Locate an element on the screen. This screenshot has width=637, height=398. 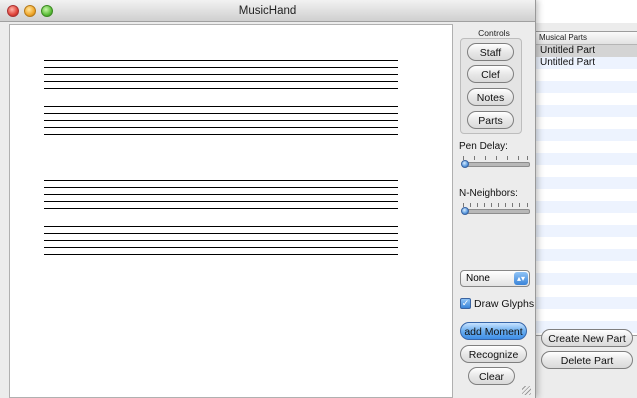
musical-parts-rows: Untitled Part Untitled Part is located at coordinates (586, 189).